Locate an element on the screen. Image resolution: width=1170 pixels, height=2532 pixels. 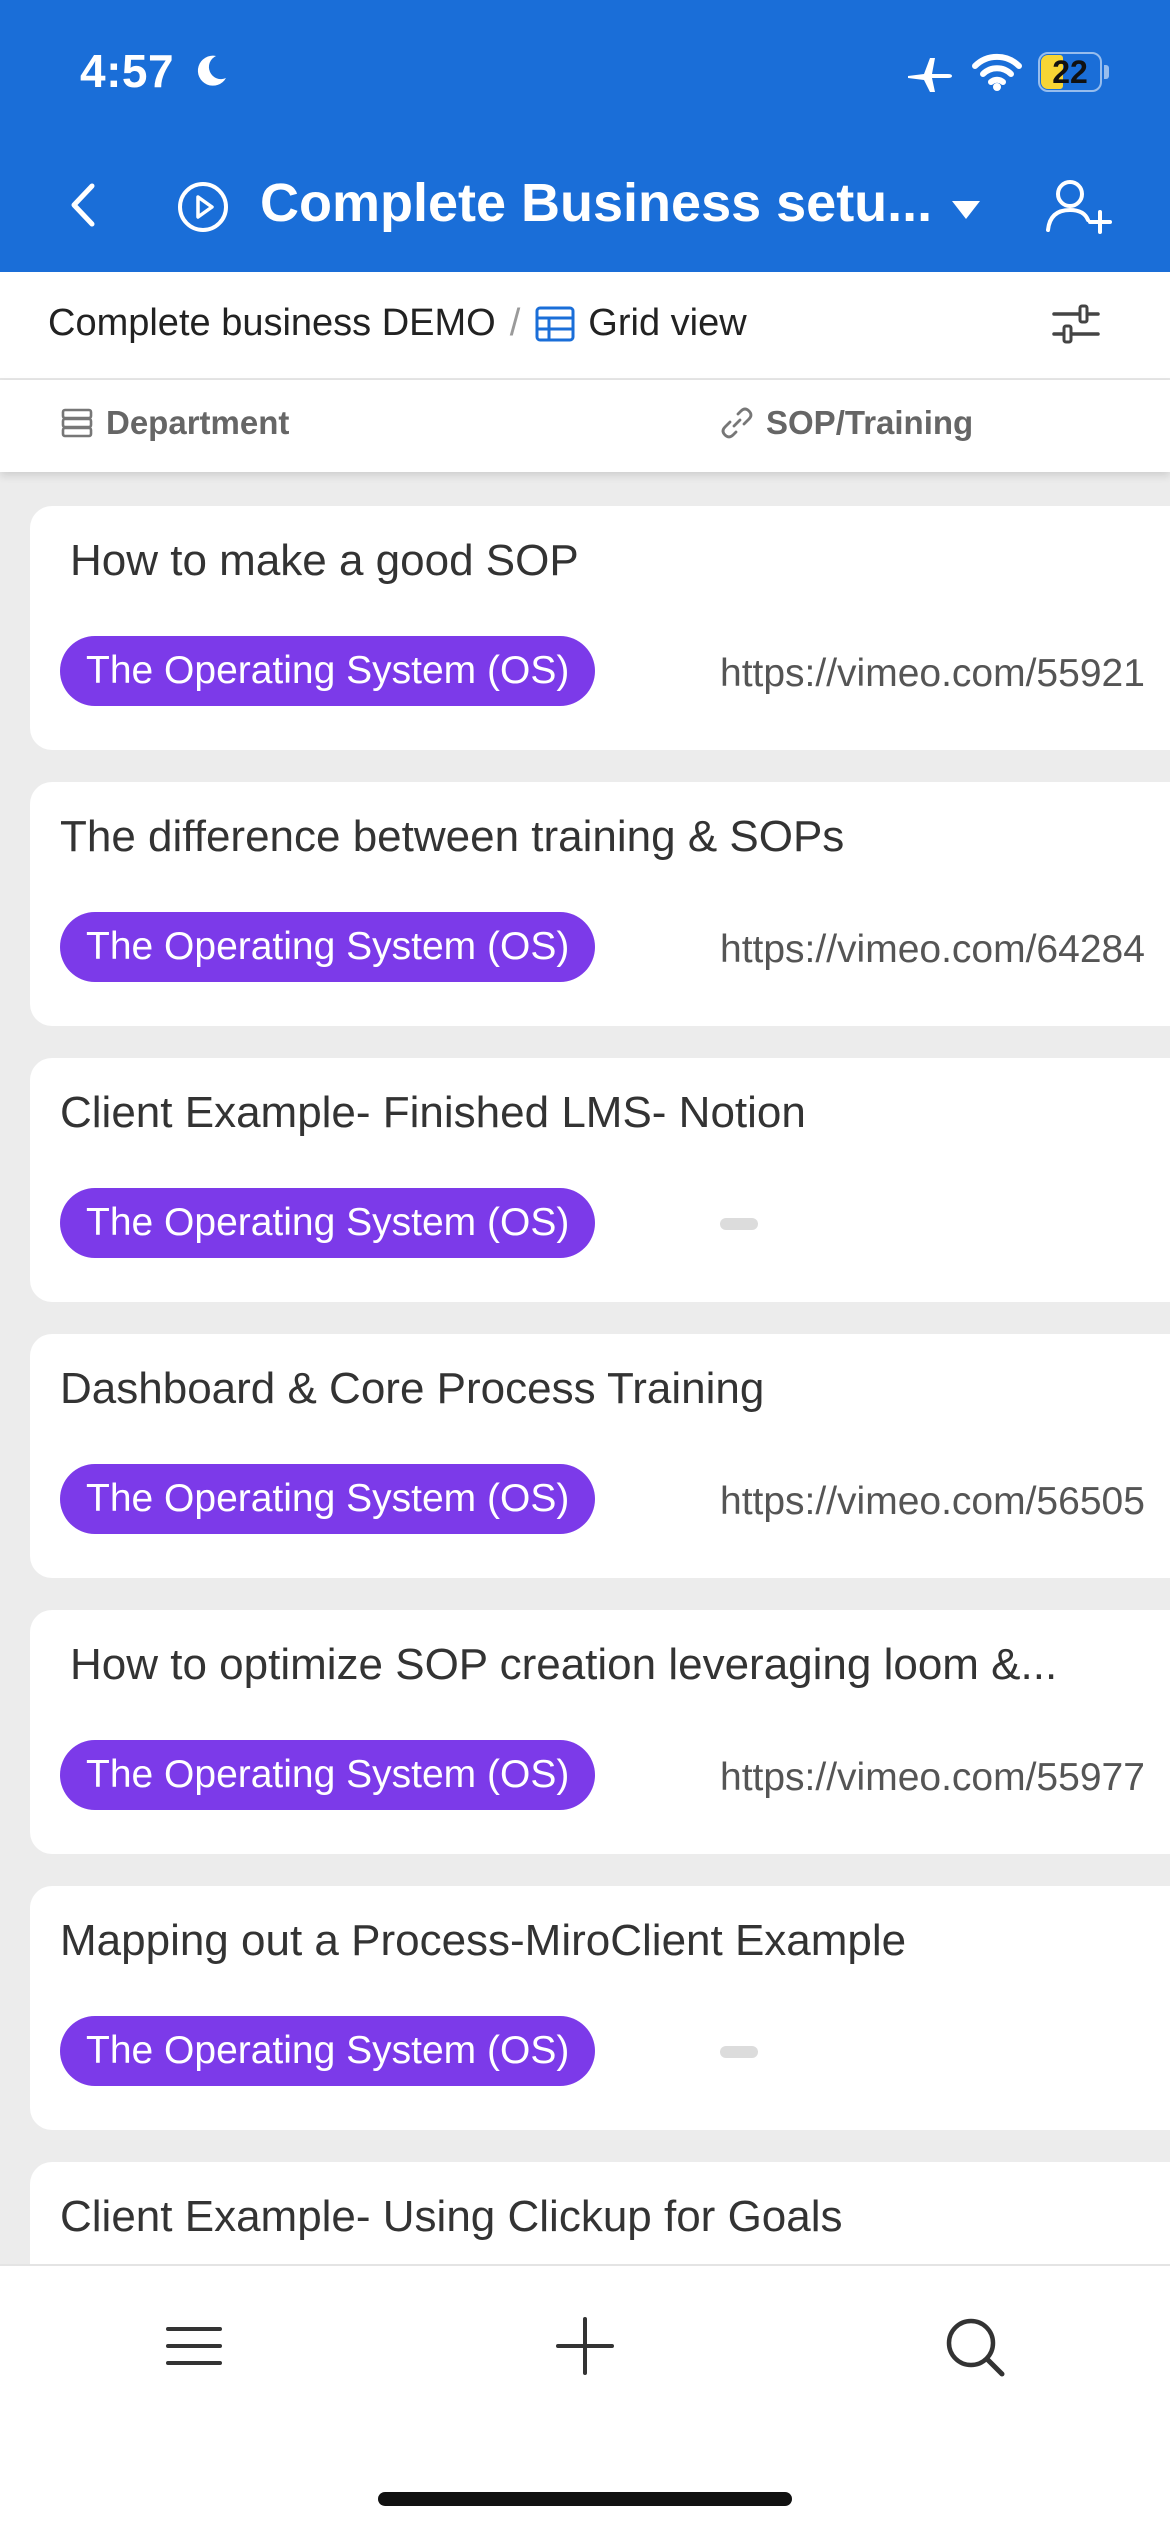
record-title: The difference between training & SOPs is located at coordinates (452, 836).